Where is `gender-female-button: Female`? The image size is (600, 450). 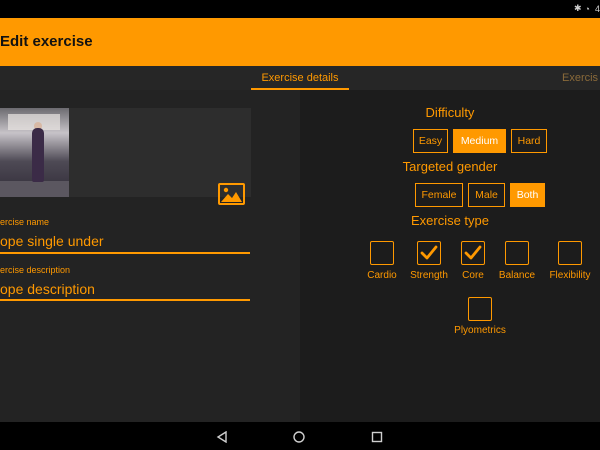 gender-female-button: Female is located at coordinates (439, 195).